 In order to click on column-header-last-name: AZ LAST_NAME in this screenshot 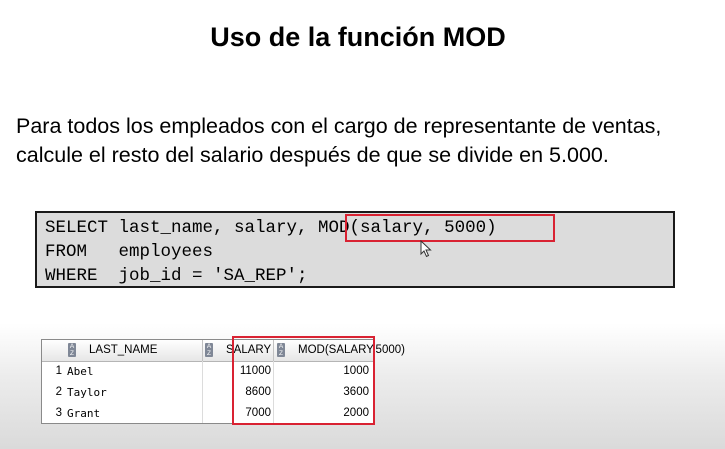, I will do `click(122, 350)`.